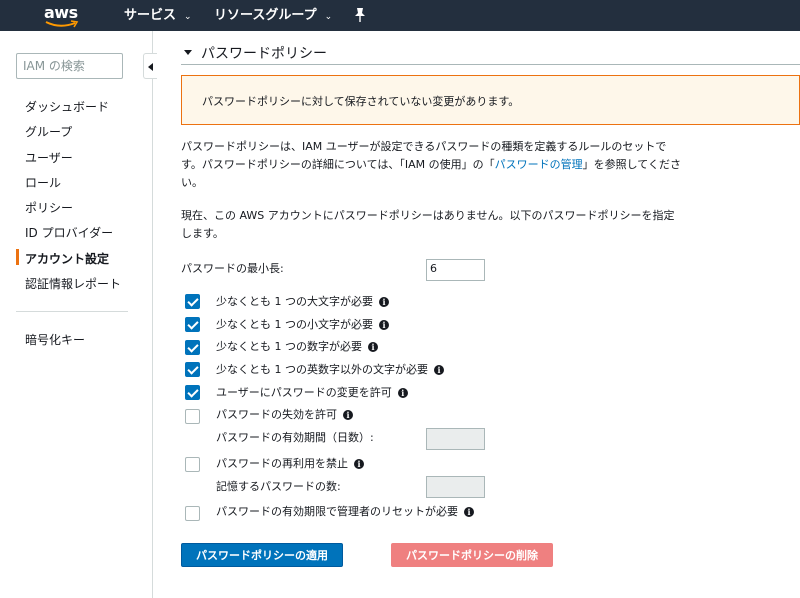  I want to click on sidebar-item-roles: ロール, so click(43, 182).